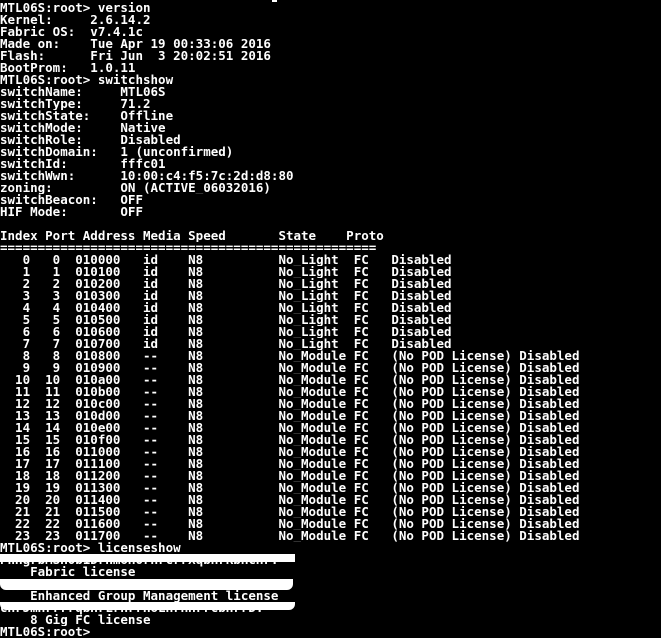  Describe the element at coordinates (75, 104) in the screenshot. I see `switchshow-switchtype: switchType: 71.2` at that location.